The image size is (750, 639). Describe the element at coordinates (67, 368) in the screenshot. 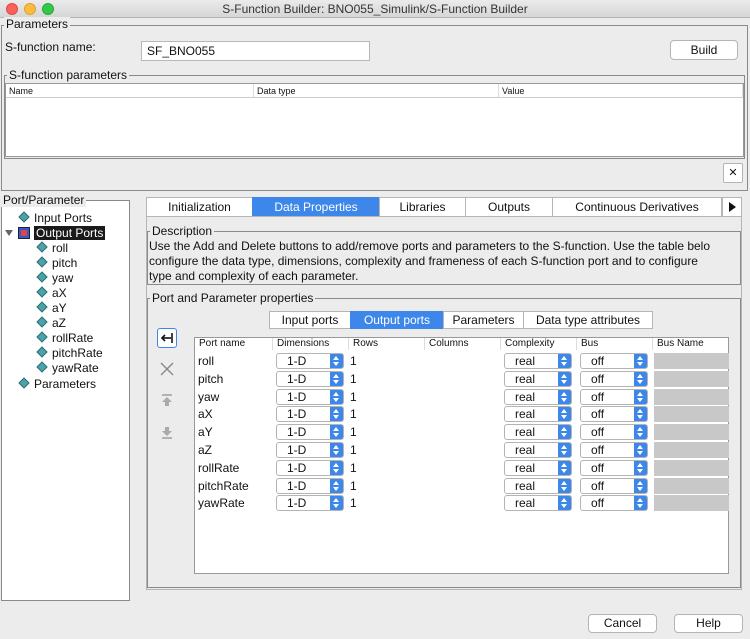

I see `tree-item-yawrate: yawRate` at that location.